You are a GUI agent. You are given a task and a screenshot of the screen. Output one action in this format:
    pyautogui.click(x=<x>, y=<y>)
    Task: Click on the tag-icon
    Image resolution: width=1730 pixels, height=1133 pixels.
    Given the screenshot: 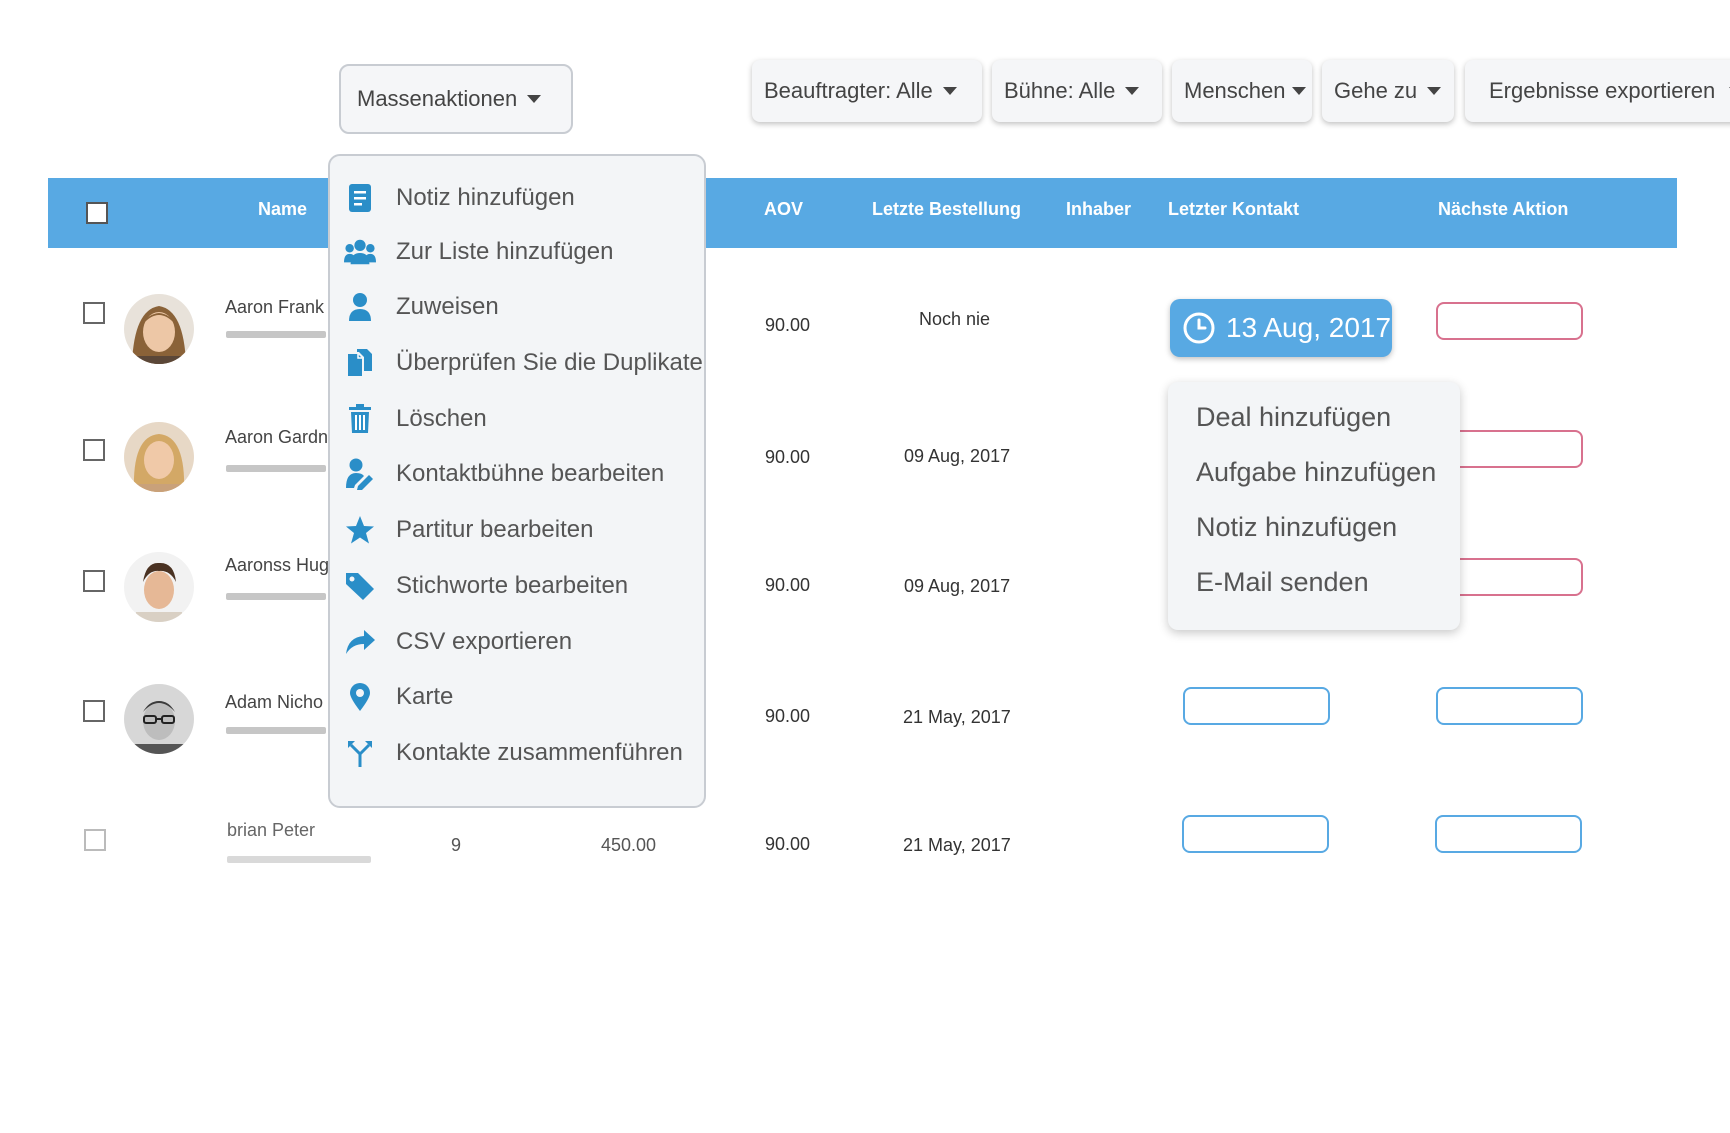 What is the action you would take?
    pyautogui.click(x=360, y=586)
    